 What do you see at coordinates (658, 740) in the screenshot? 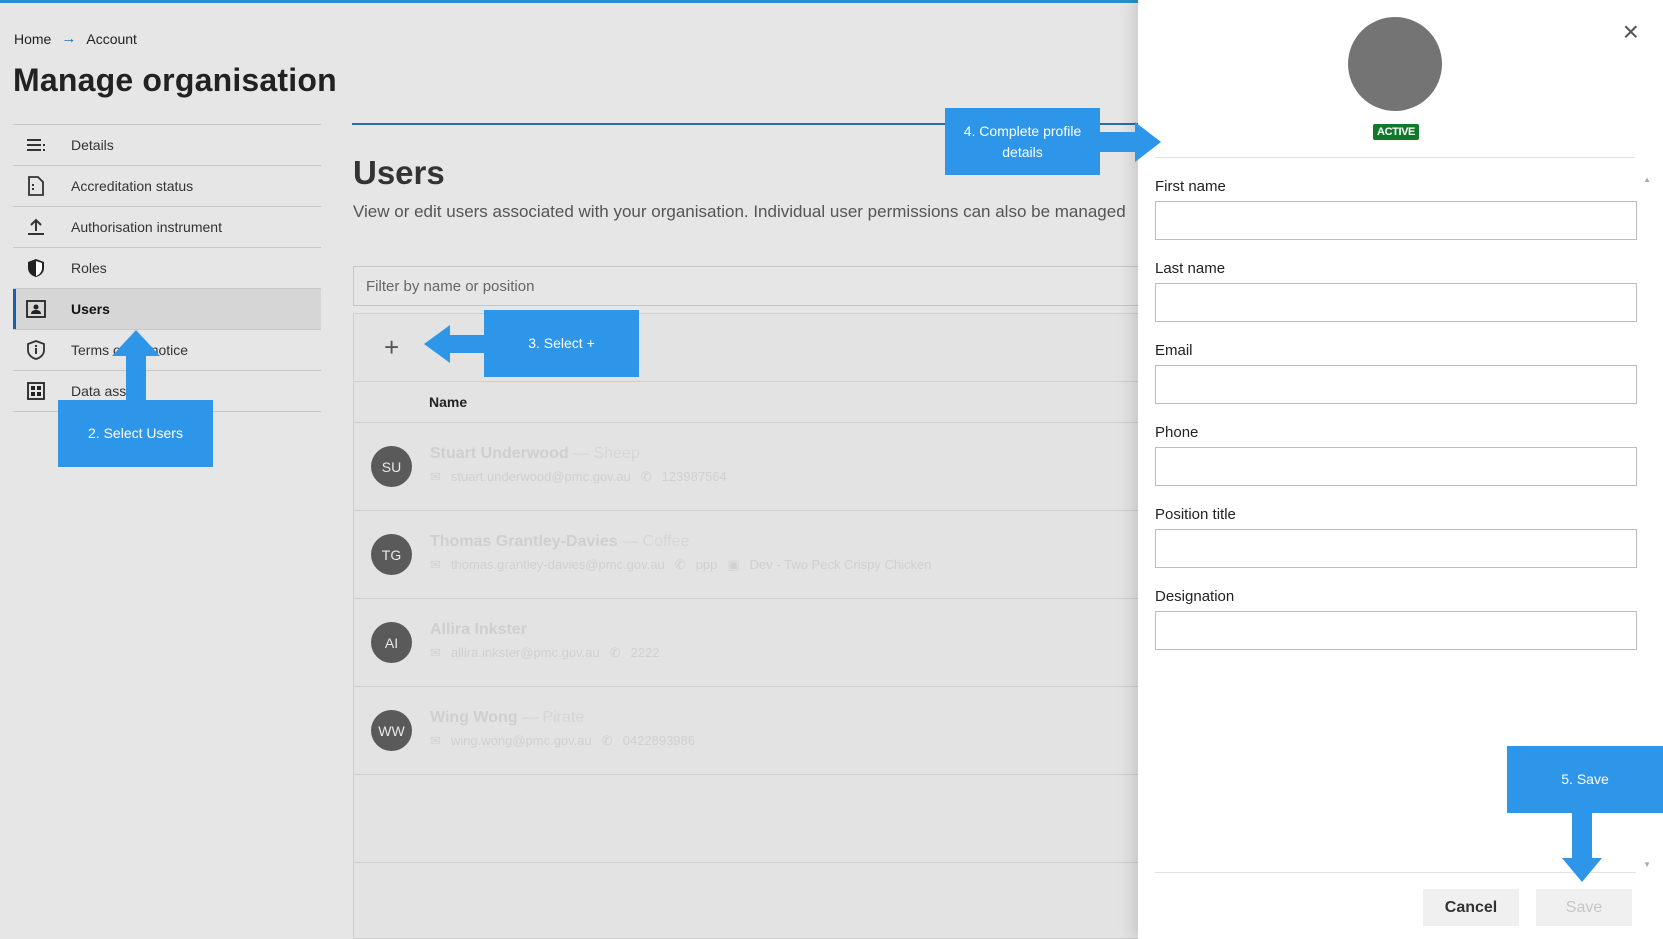
I see `user-phone: 0422893986` at bounding box center [658, 740].